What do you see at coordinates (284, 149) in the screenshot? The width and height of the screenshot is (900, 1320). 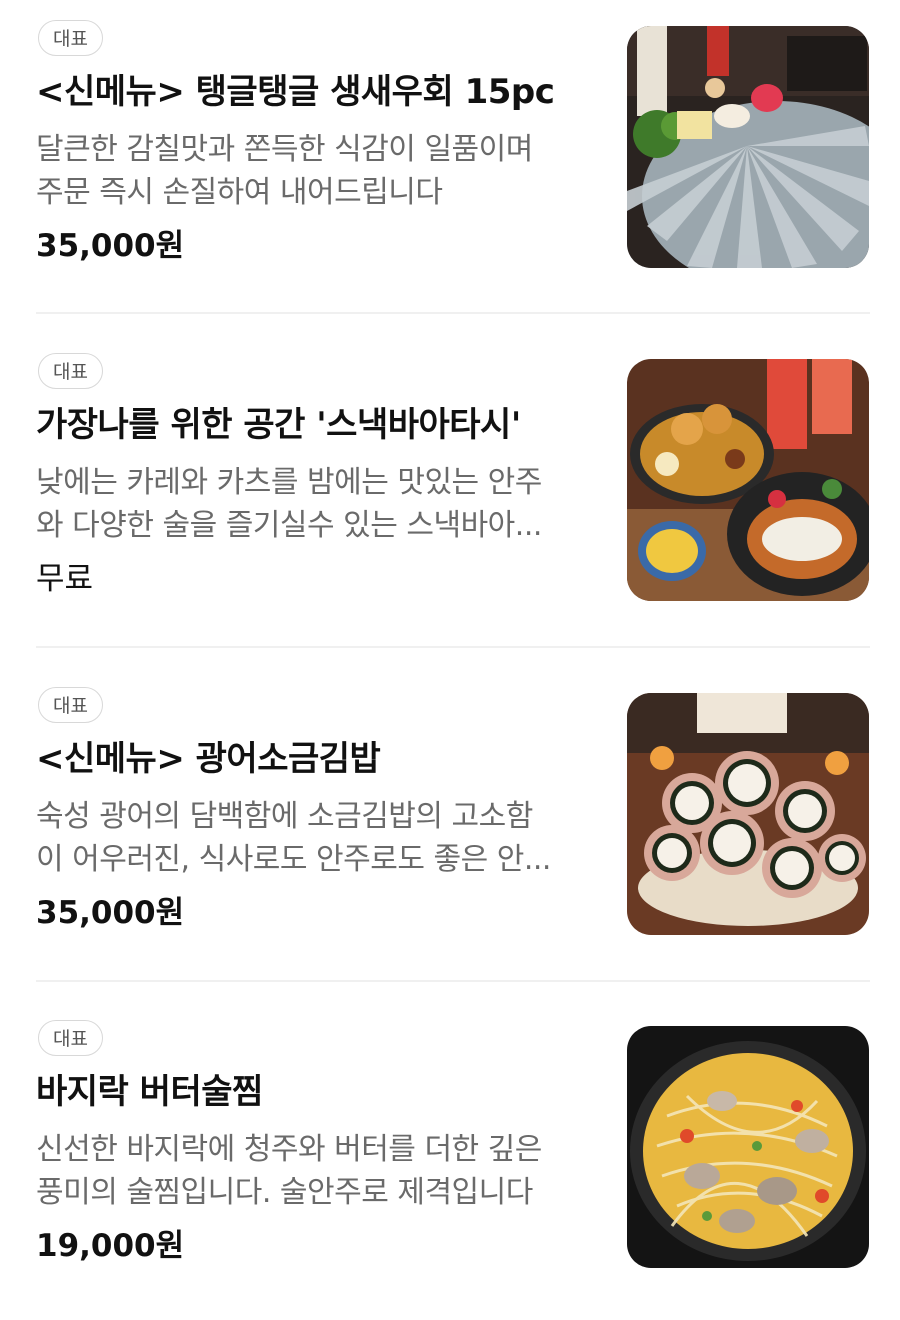 I see `description-line: 달큰한 감칠맛과 쫀득한 식감이 일품이며` at bounding box center [284, 149].